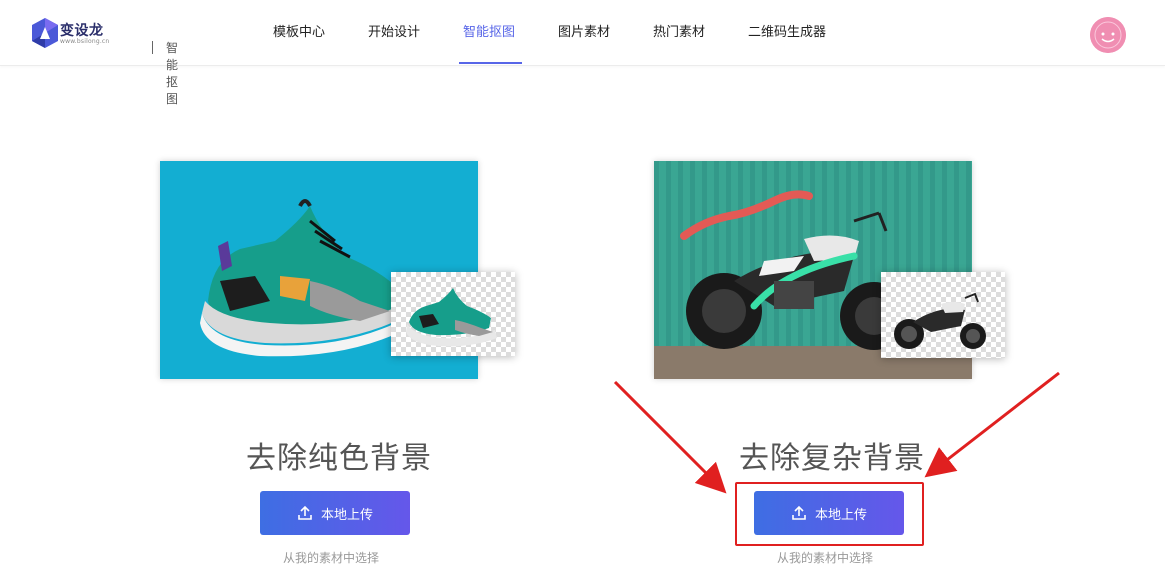 Image resolution: width=1165 pixels, height=566 pixels. What do you see at coordinates (305, 512) in the screenshot?
I see `upload-icon` at bounding box center [305, 512].